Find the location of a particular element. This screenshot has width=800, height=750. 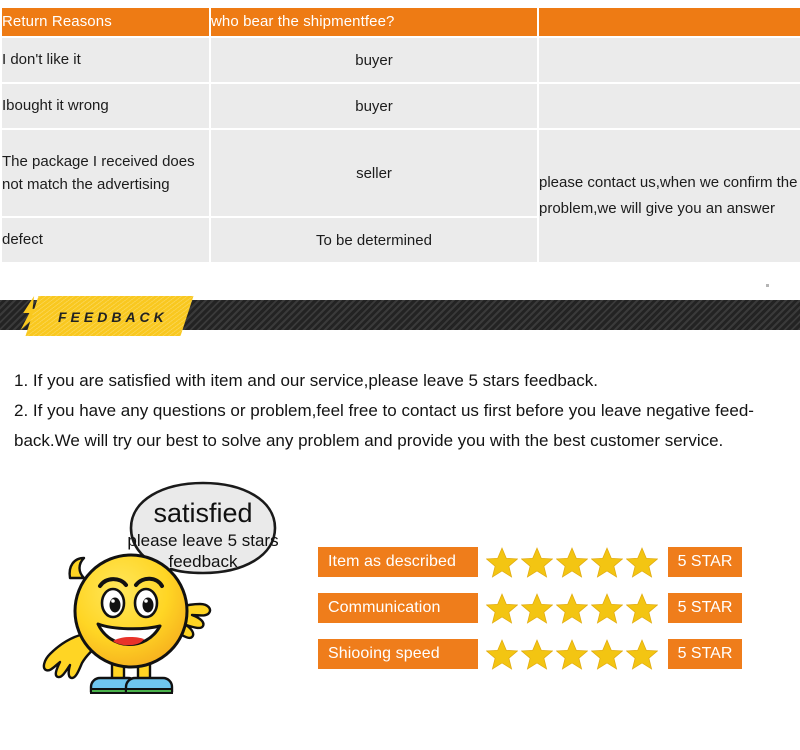

column-header-notes is located at coordinates (669, 22).